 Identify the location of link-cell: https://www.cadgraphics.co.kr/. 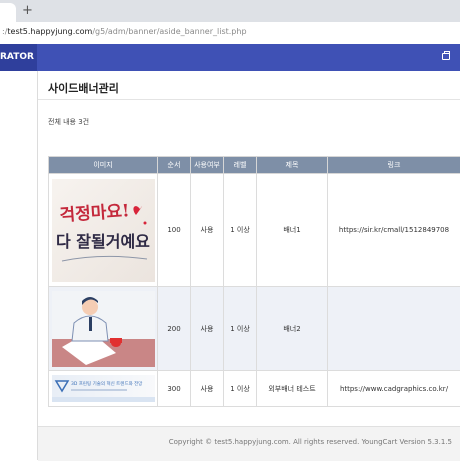
(394, 389).